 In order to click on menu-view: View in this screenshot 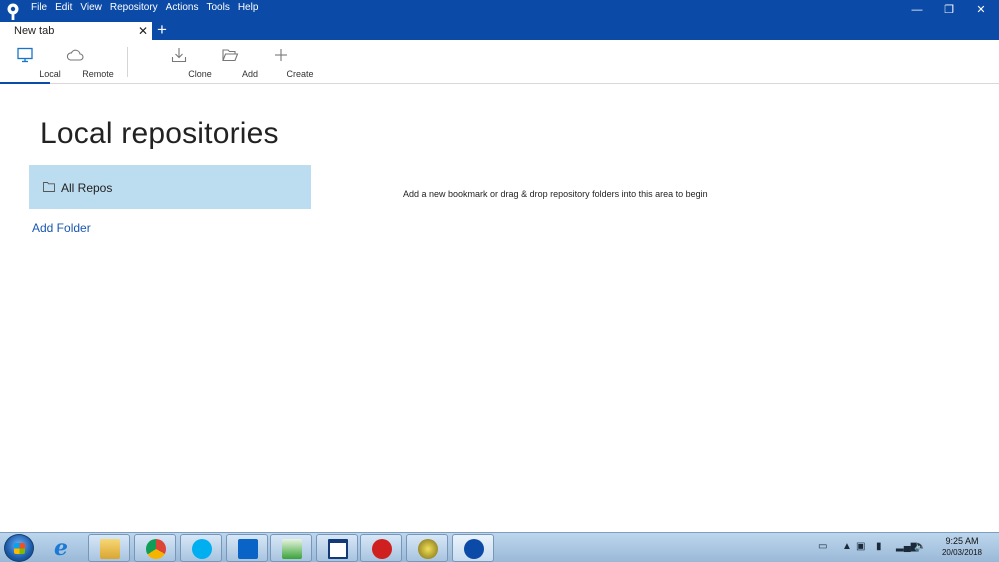, I will do `click(91, 8)`.